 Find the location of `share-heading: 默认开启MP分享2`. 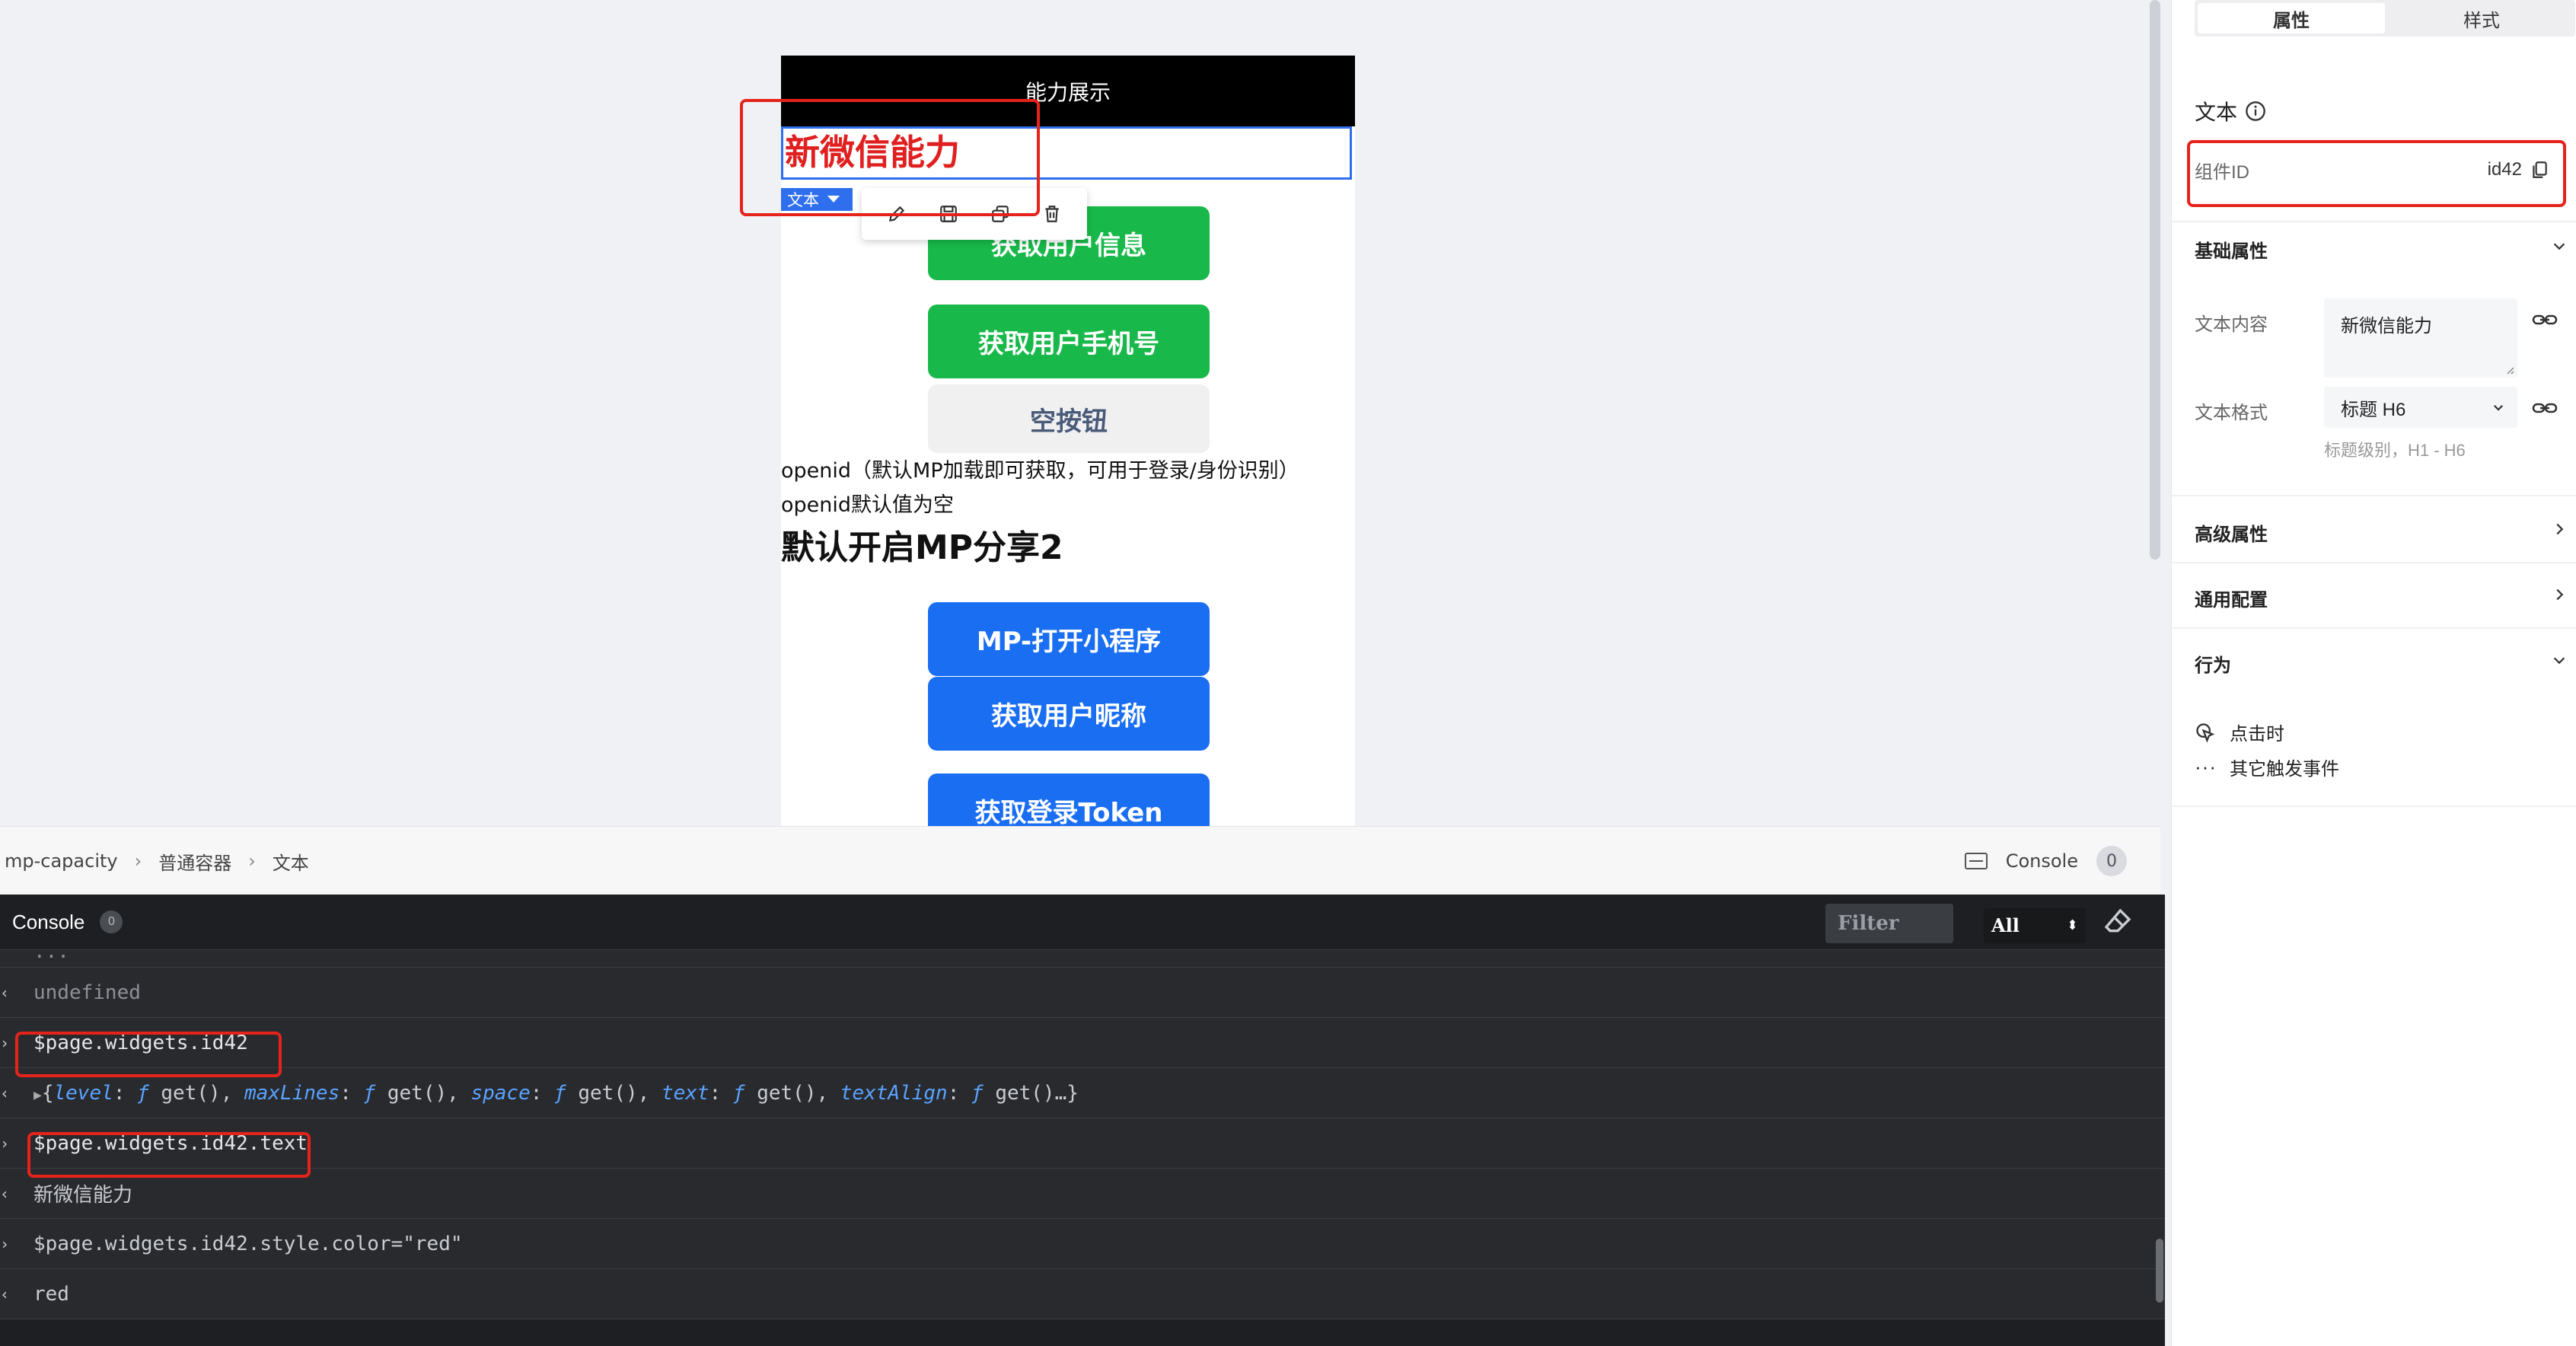

share-heading: 默认开启MP分享2 is located at coordinates (922, 547).